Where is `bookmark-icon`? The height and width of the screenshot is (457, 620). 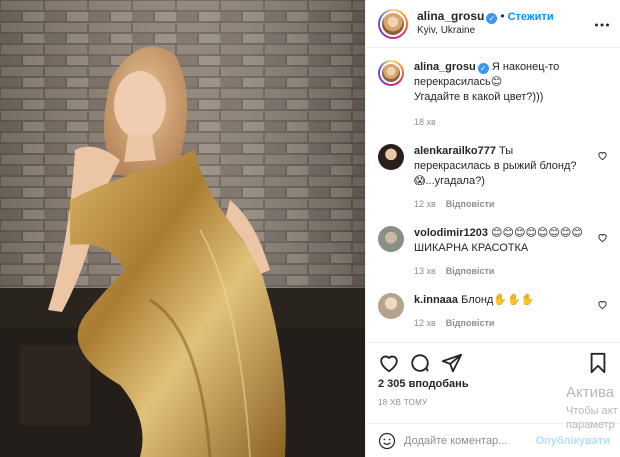 bookmark-icon is located at coordinates (598, 363).